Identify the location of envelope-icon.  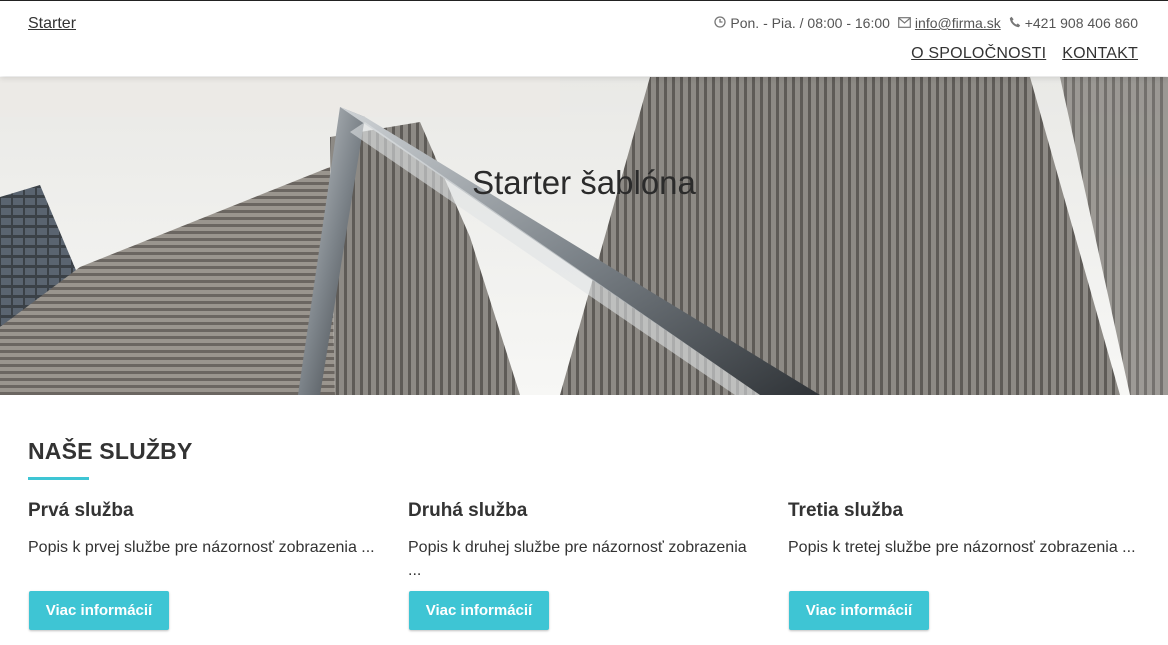
(904, 23).